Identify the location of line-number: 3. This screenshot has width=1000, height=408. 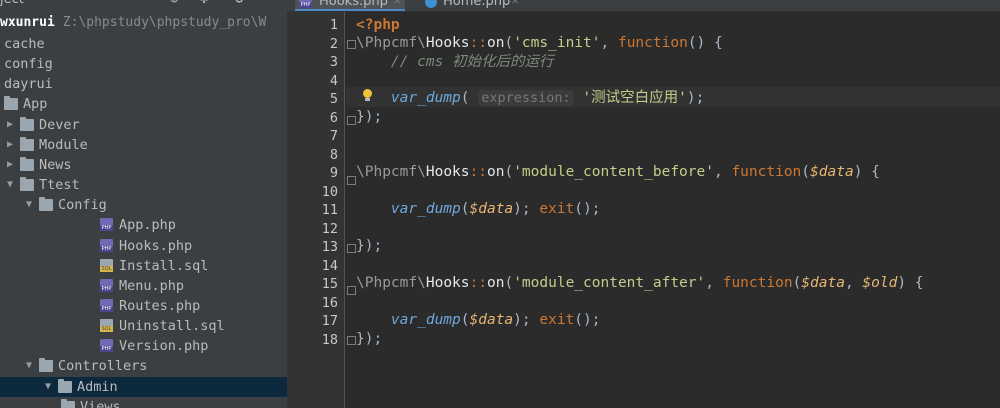
(333, 62).